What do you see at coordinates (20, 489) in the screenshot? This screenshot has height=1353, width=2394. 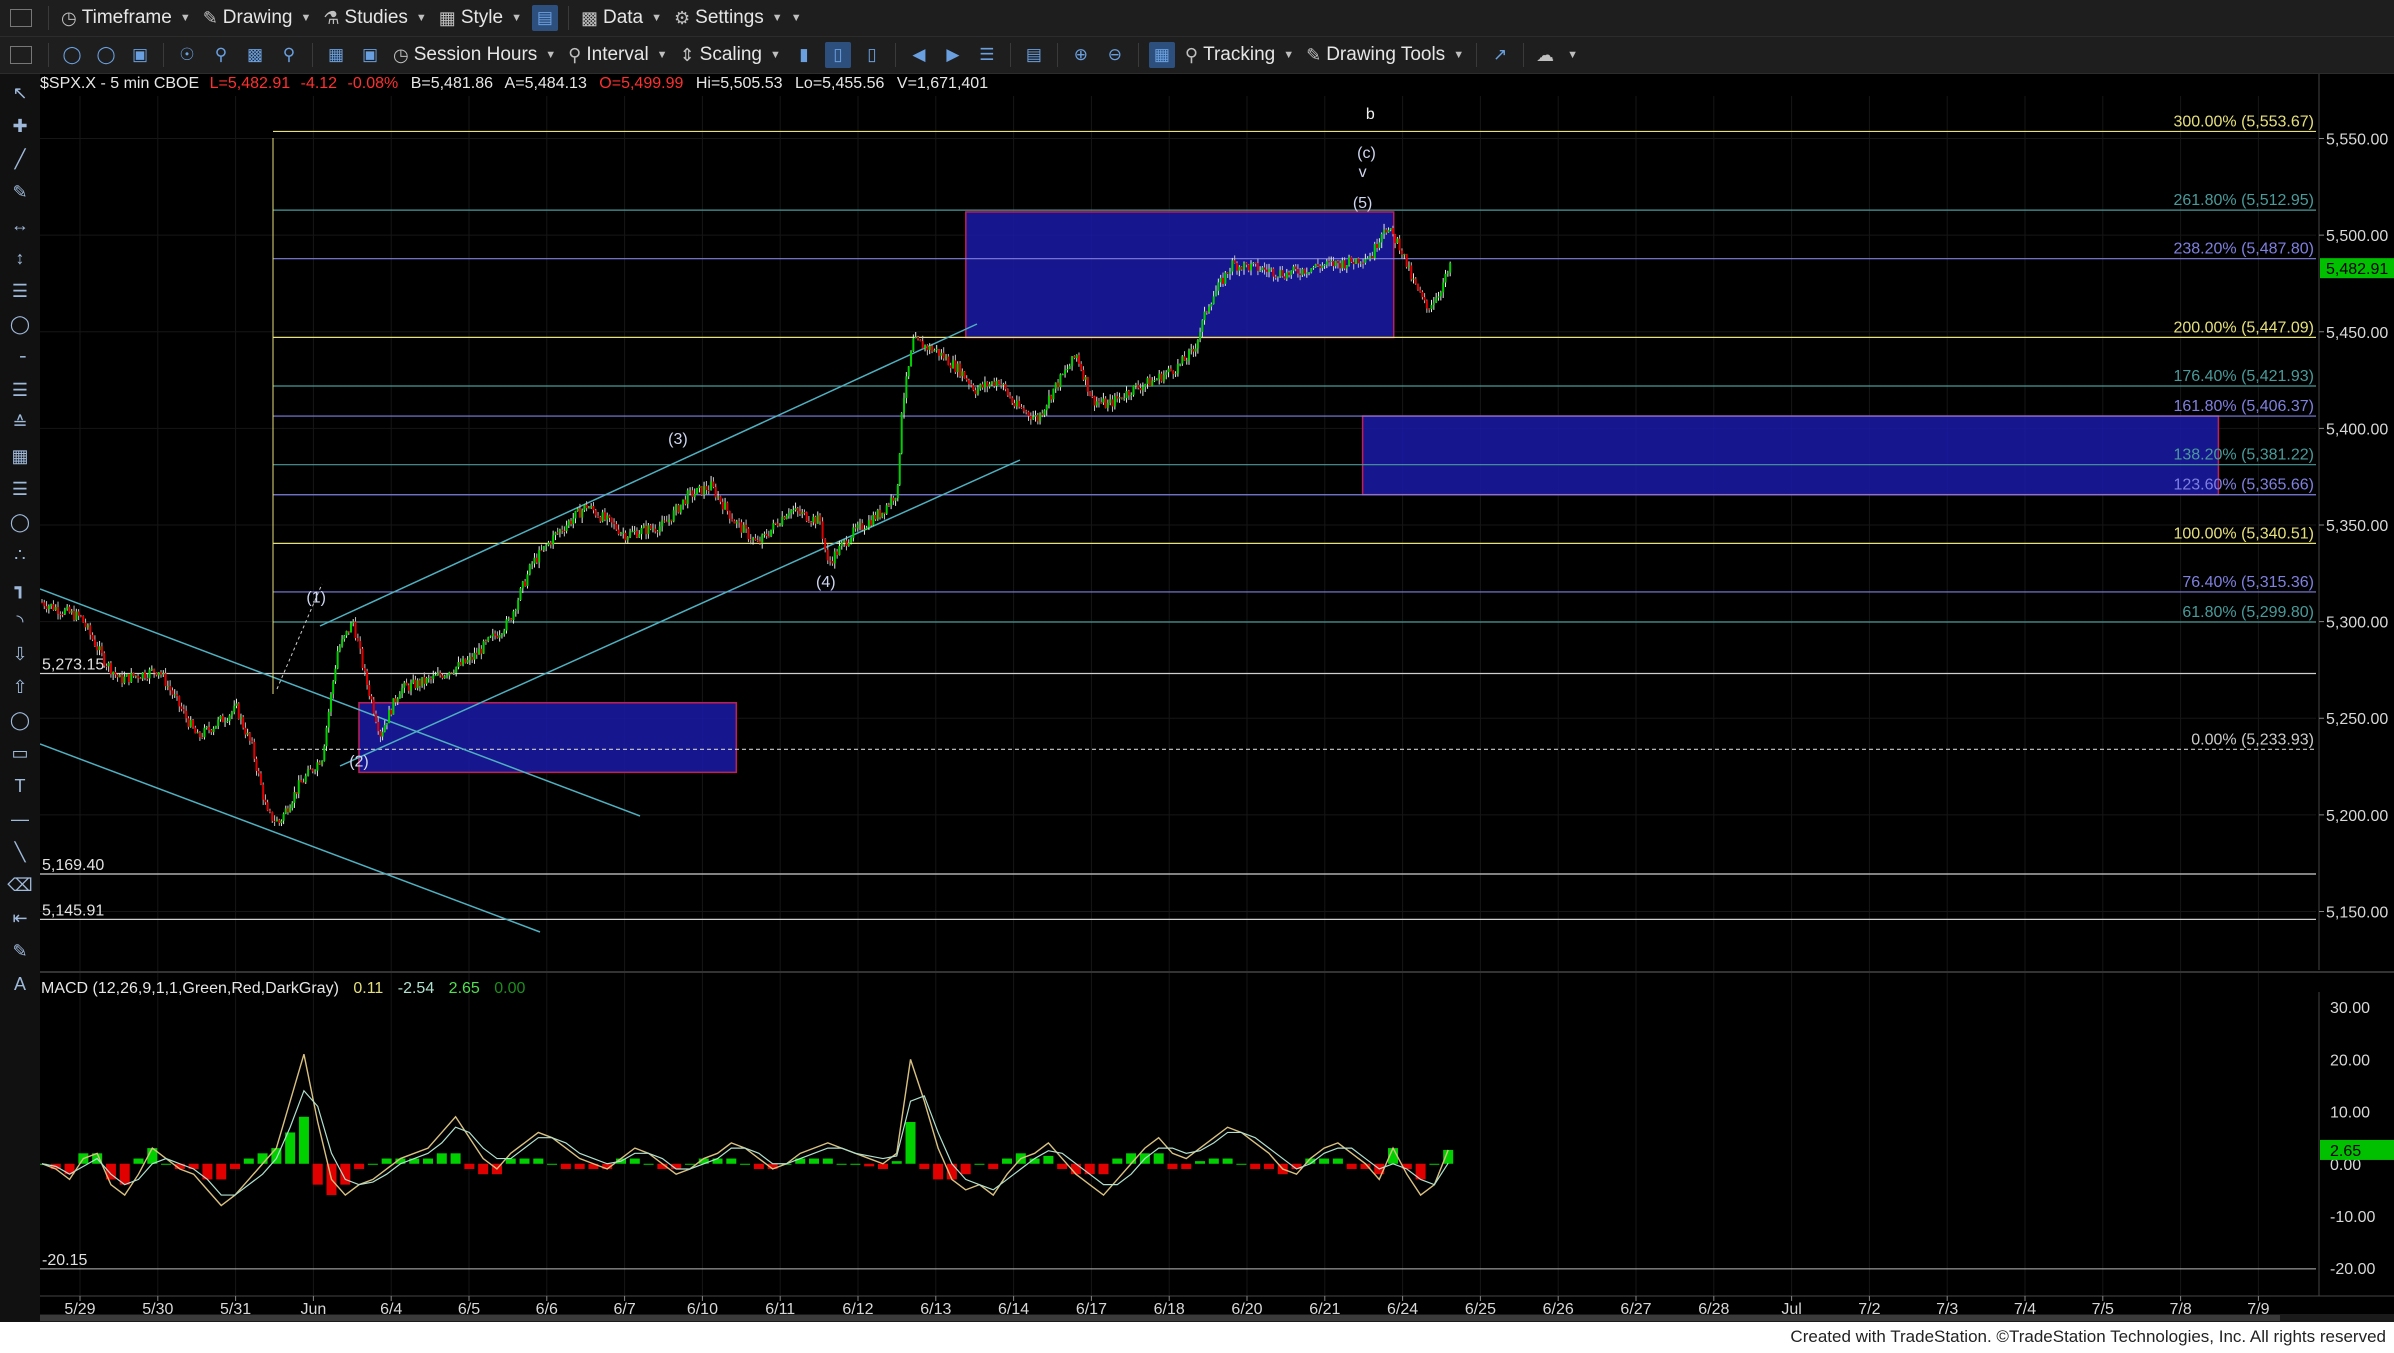 I see `speed-lines-icon: ☰` at bounding box center [20, 489].